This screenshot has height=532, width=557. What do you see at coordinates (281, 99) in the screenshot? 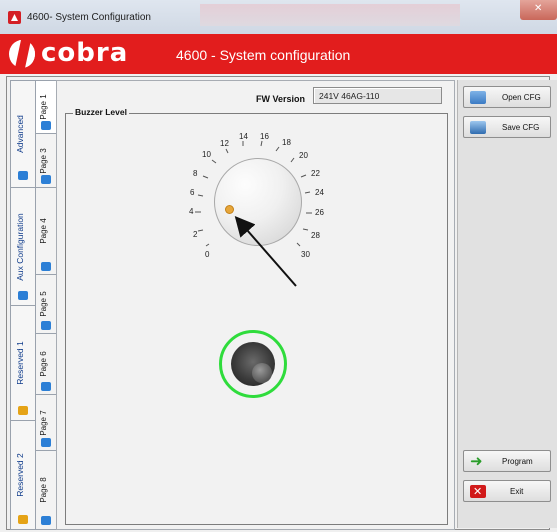
I see `fw-version-label: FW Version` at bounding box center [281, 99].